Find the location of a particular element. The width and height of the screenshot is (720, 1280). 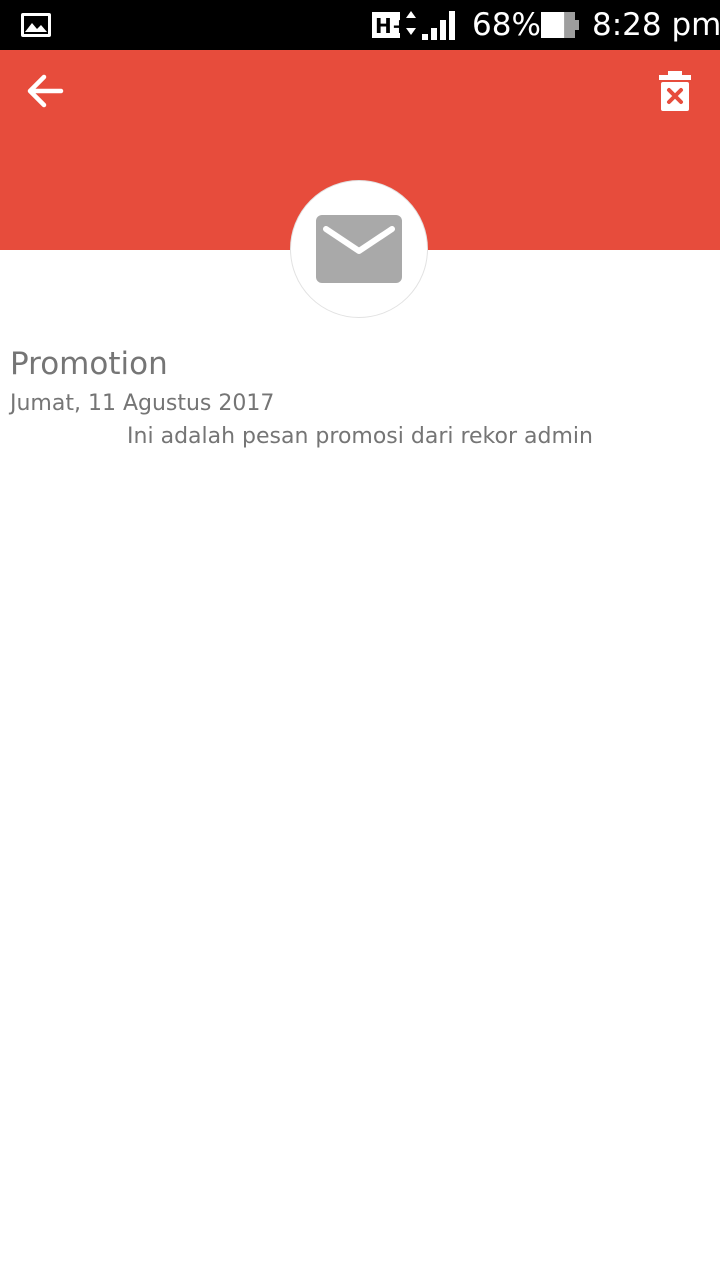

message-avatar is located at coordinates (359, 249).